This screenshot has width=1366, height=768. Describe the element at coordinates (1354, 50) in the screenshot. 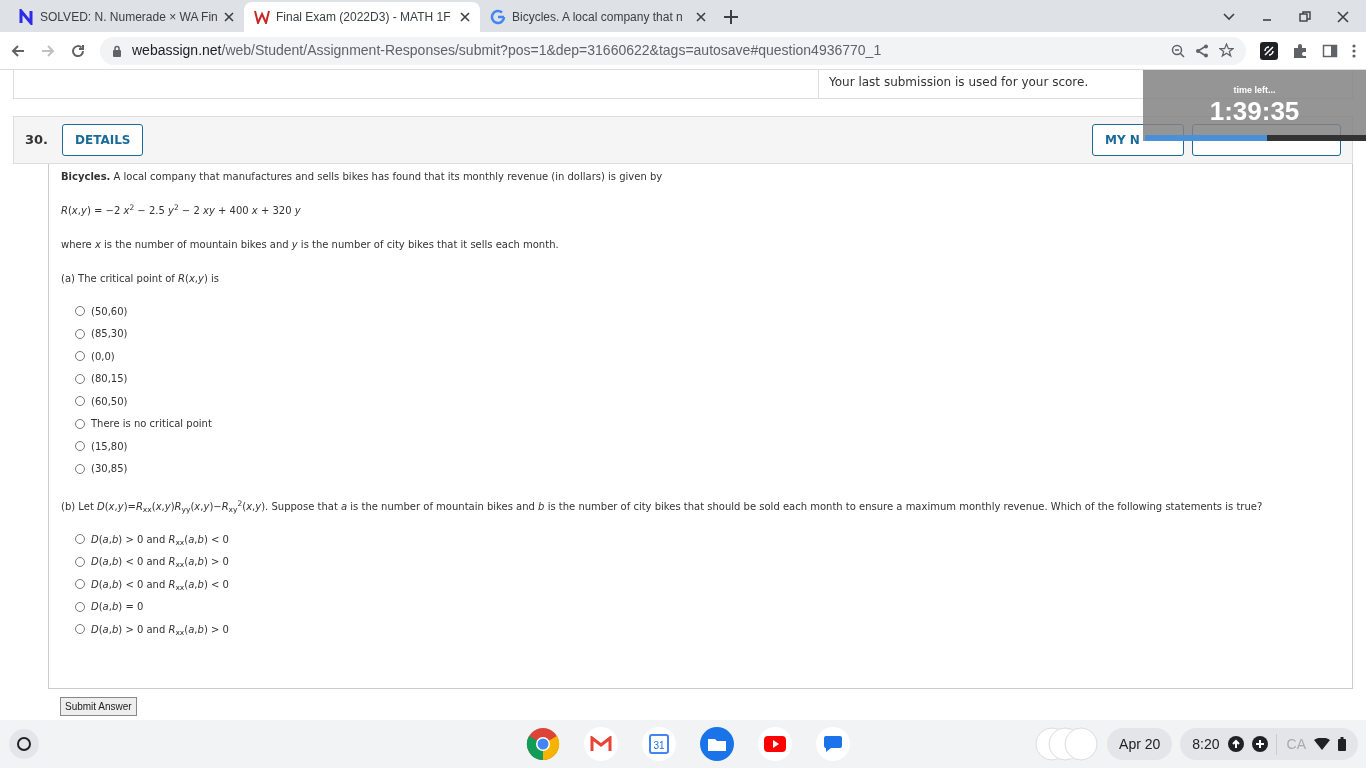

I see `menu-icon` at that location.